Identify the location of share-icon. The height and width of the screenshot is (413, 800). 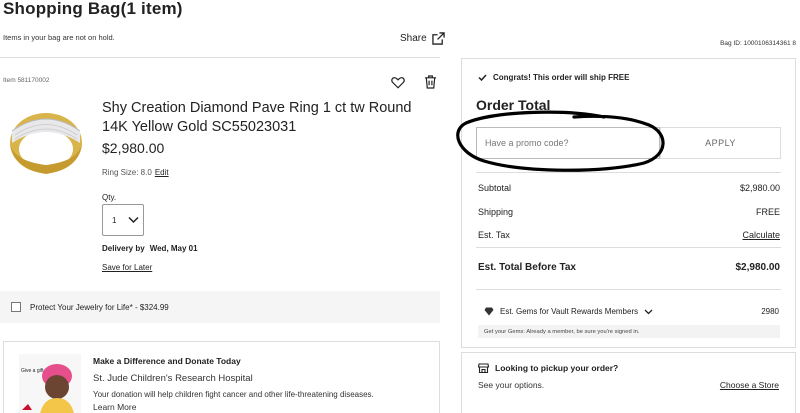
(438, 38).